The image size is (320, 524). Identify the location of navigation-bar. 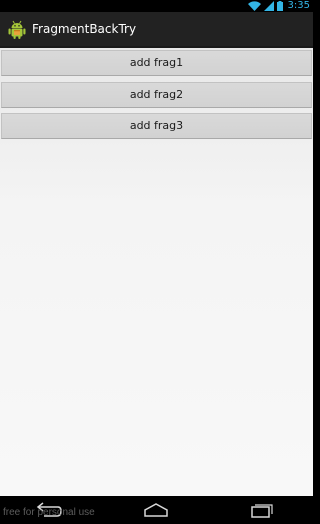
(156, 510).